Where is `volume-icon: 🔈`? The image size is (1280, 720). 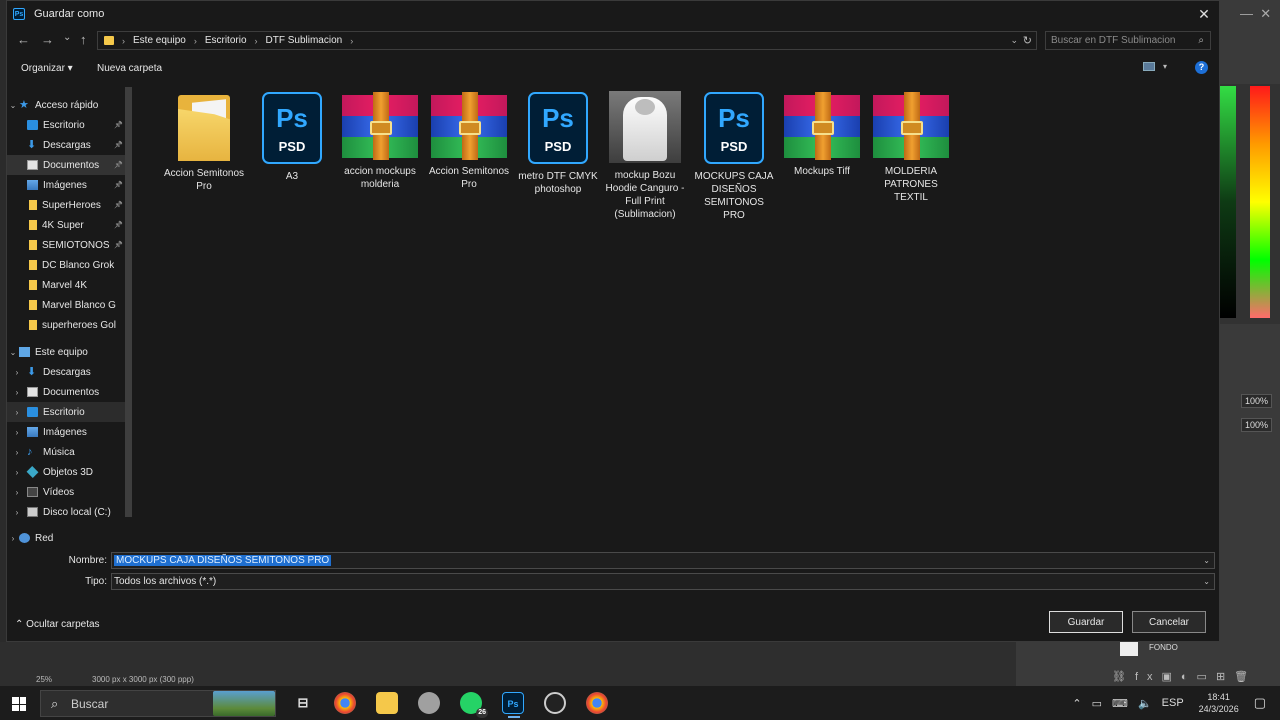 volume-icon: 🔈 is located at coordinates (1145, 703).